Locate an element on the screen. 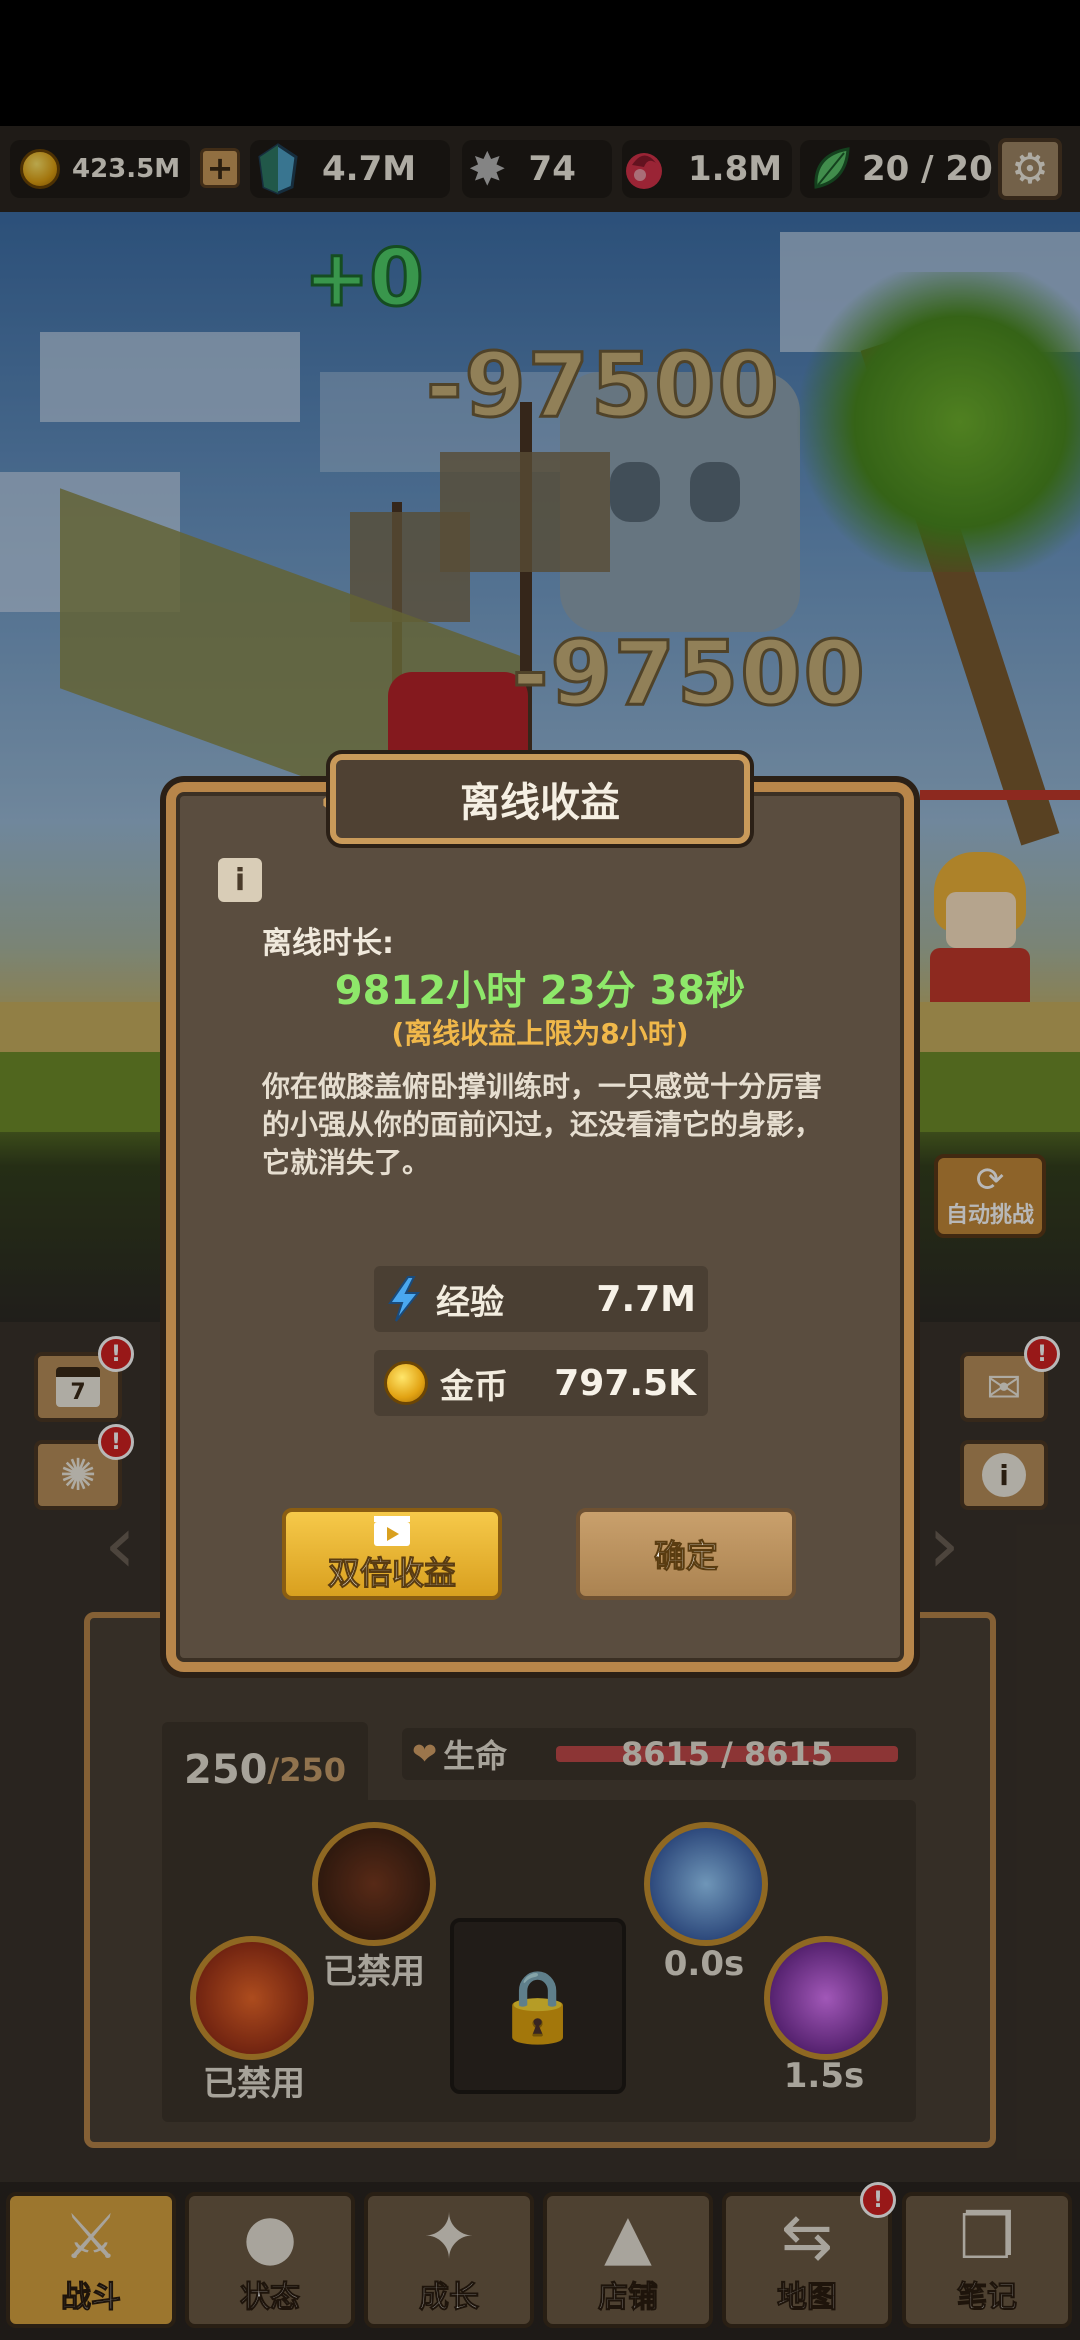 This screenshot has width=1080, height=2340. double-reward-label: 双倍收益 is located at coordinates (391, 1573).